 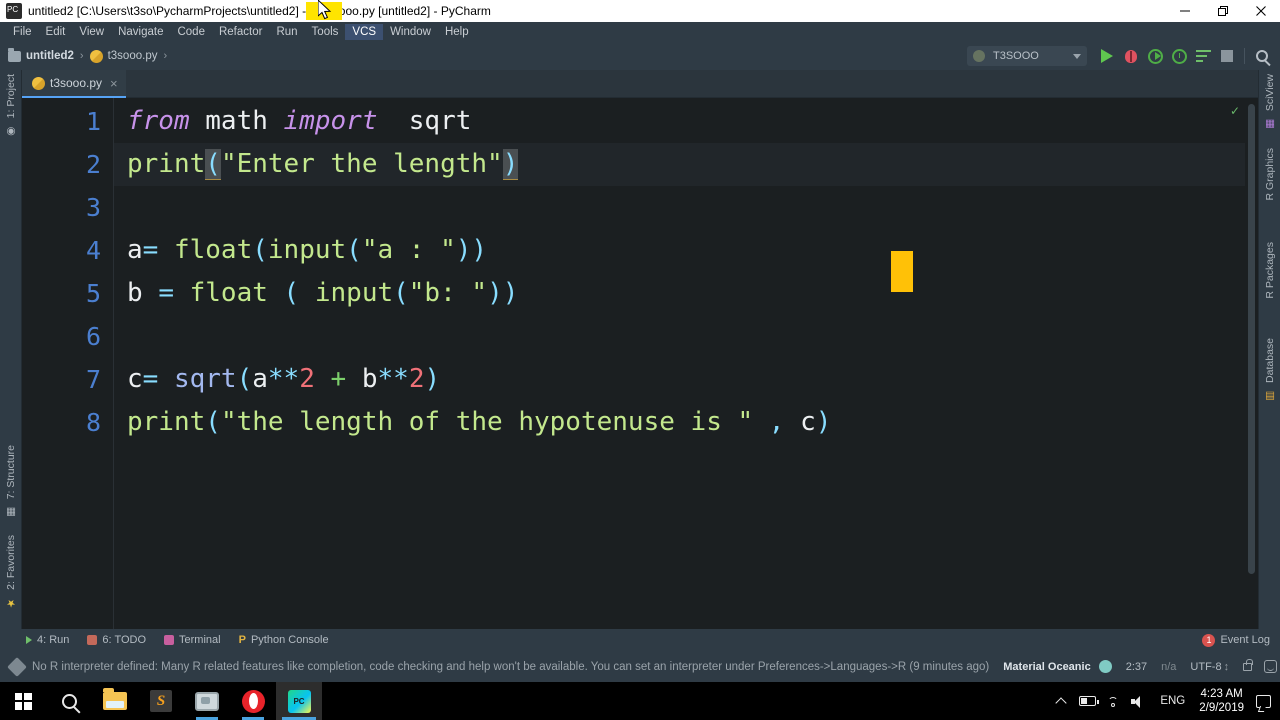 What do you see at coordinates (1221, 693) in the screenshot?
I see `clock-time: 4:23 AM` at bounding box center [1221, 693].